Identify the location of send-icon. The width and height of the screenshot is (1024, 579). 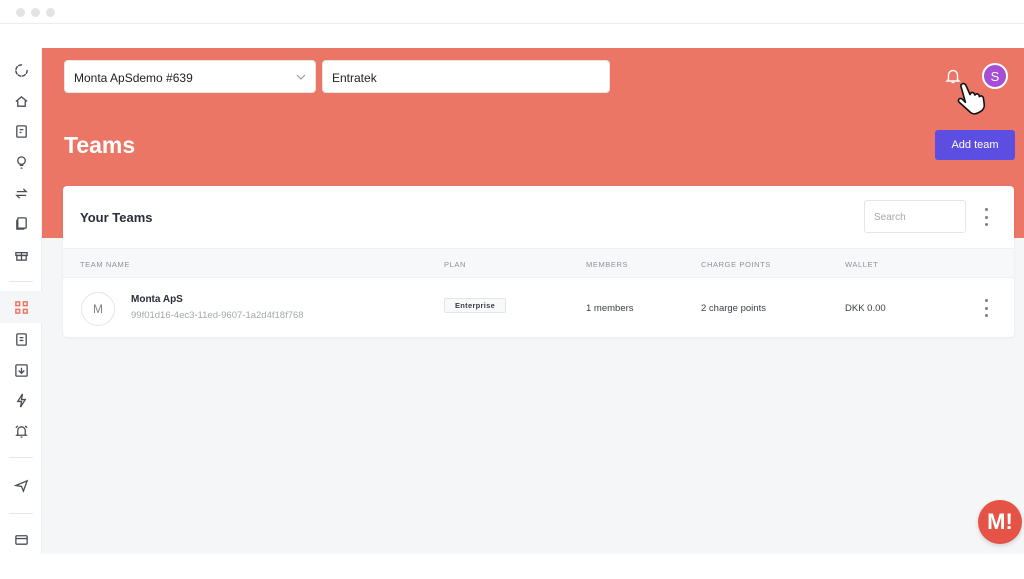
(21, 485).